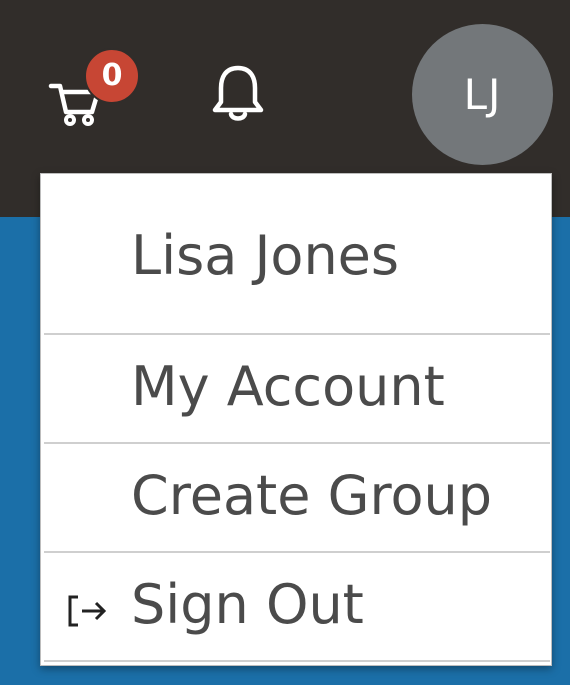 The width and height of the screenshot is (570, 685). Describe the element at coordinates (265, 255) in the screenshot. I see `user-name-label: Lisa Jones` at that location.